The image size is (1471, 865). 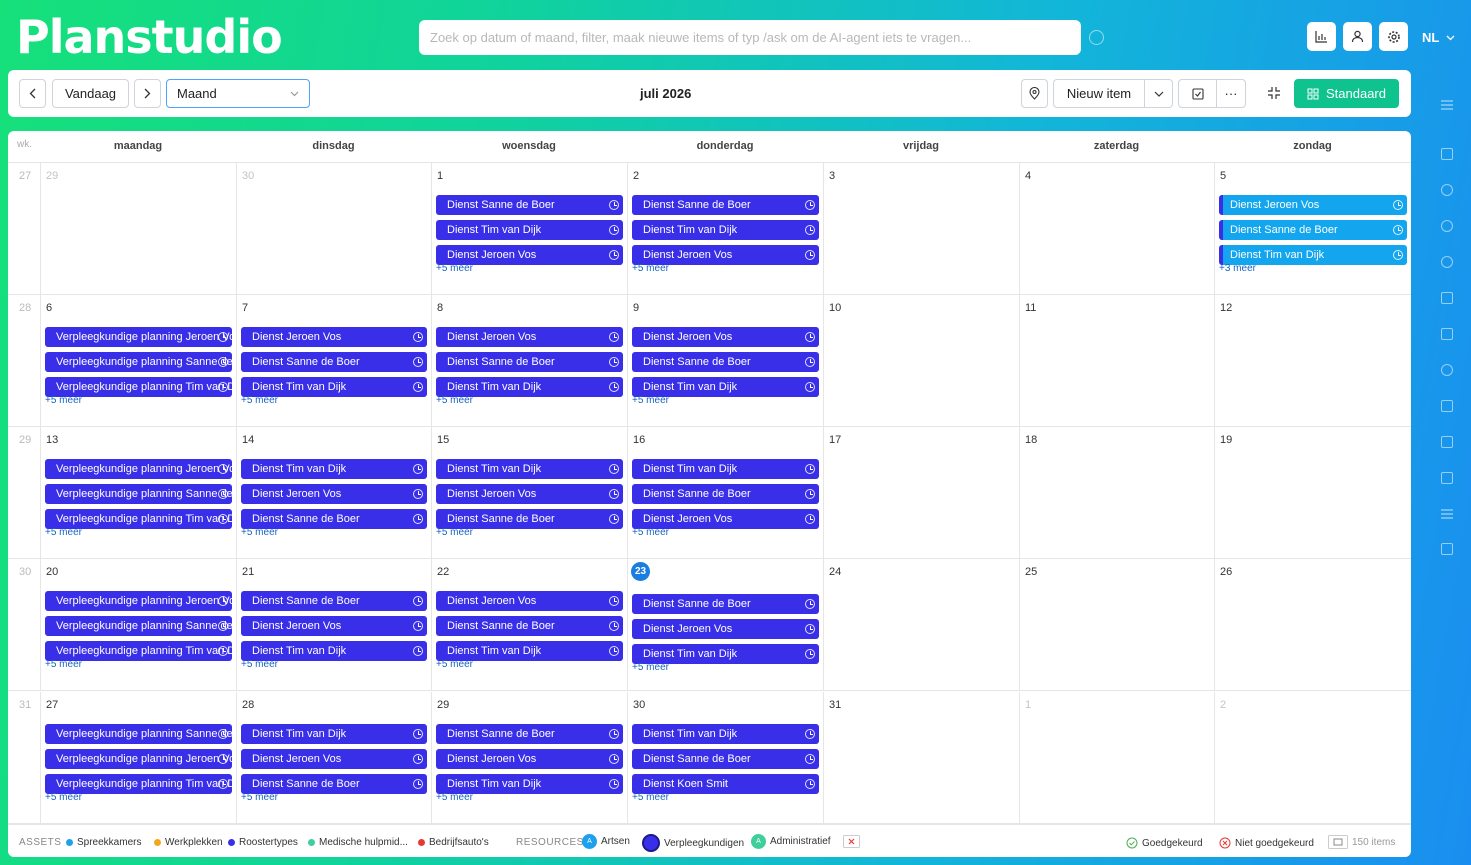 What do you see at coordinates (1346, 93) in the screenshot?
I see `standard-view-button: Standaard` at bounding box center [1346, 93].